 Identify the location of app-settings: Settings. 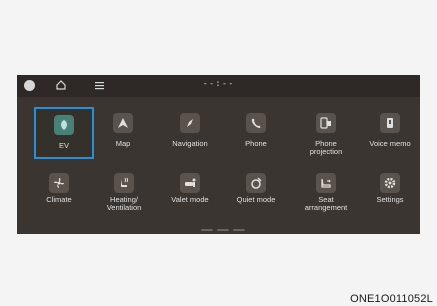
(390, 193).